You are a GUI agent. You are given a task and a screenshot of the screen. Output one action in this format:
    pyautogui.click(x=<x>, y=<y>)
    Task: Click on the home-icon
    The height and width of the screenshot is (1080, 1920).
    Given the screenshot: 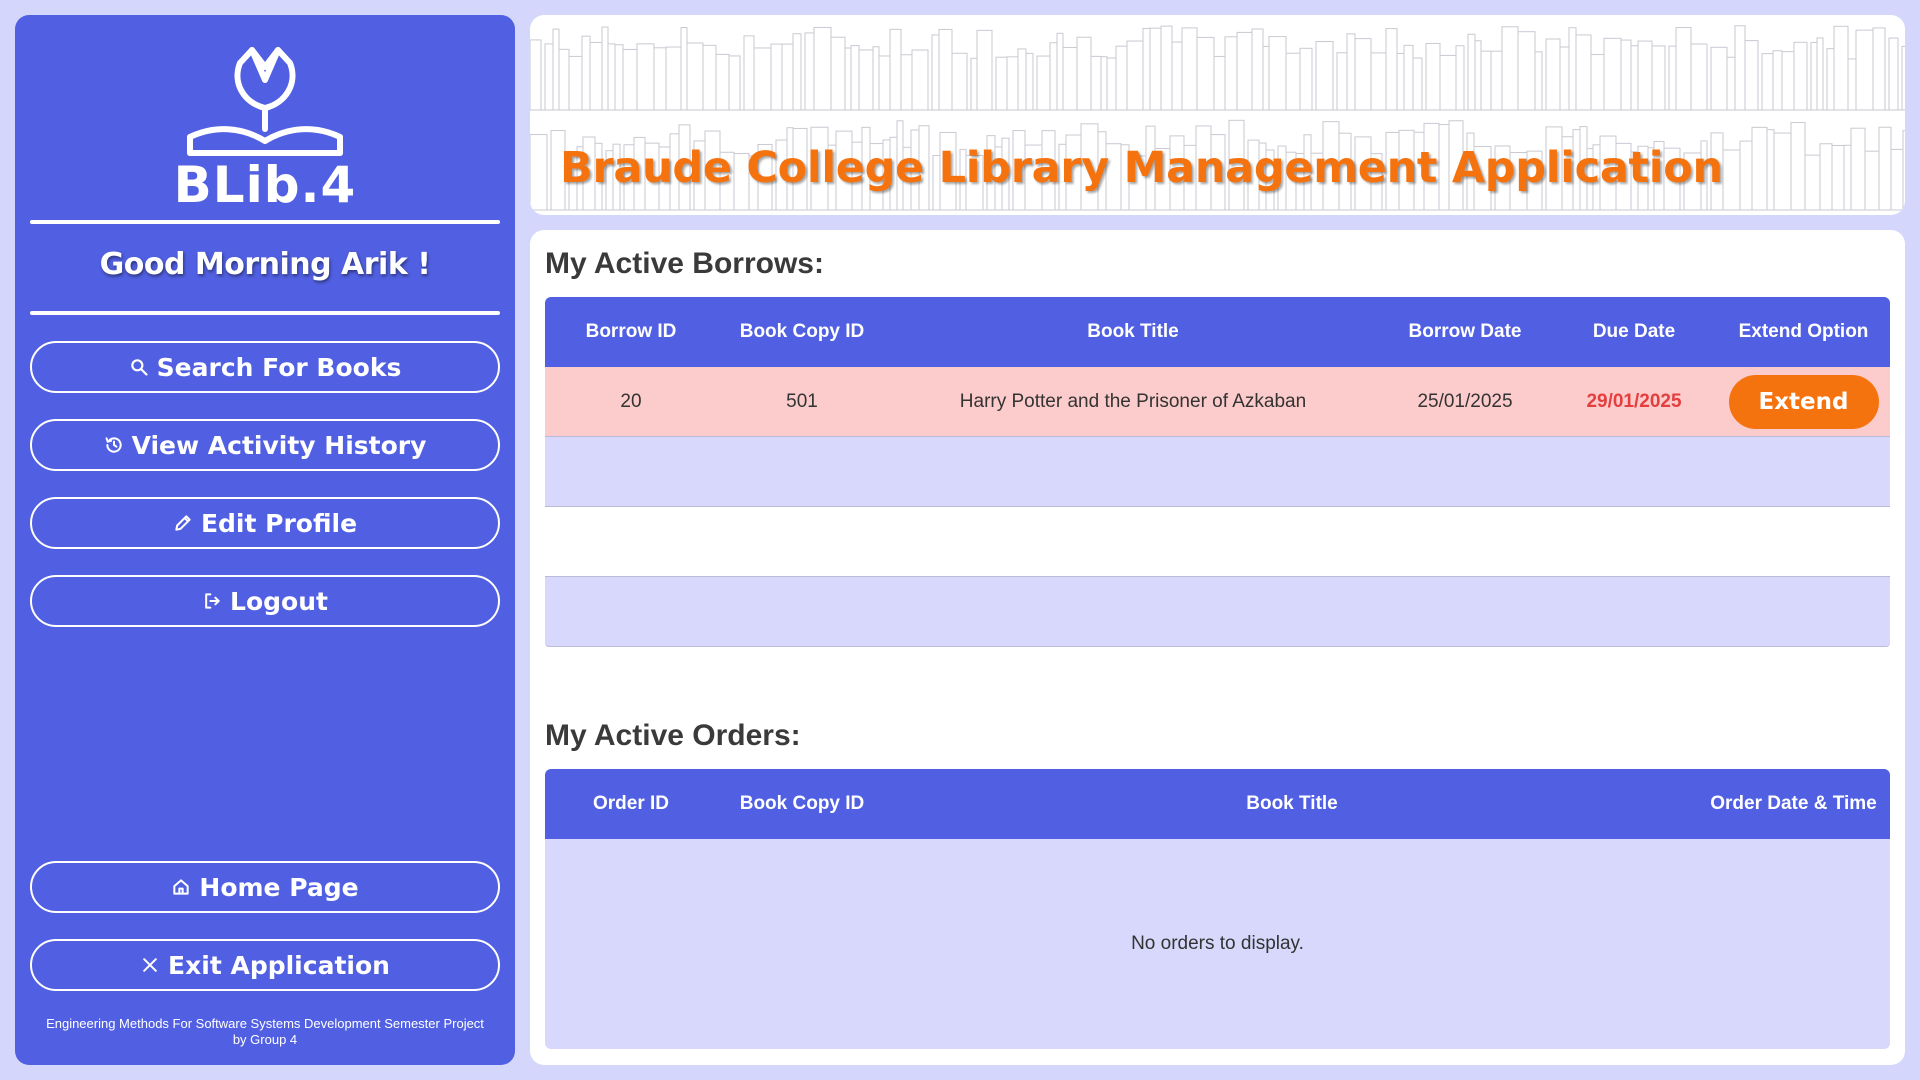 What is the action you would take?
    pyautogui.click(x=181, y=887)
    